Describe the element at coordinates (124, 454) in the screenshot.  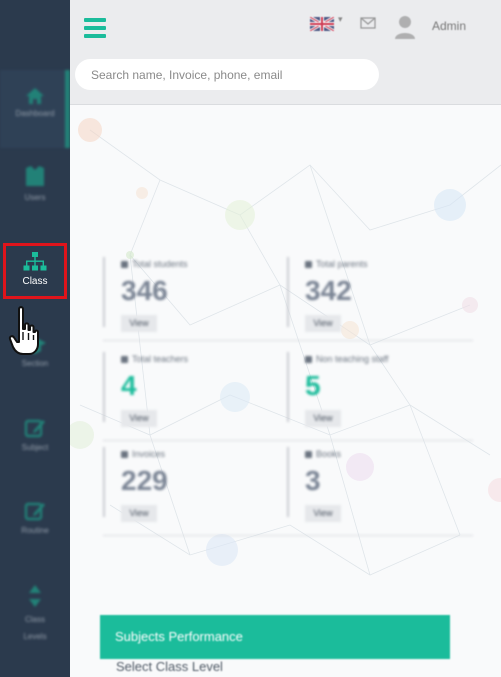
I see `invoice-icon` at that location.